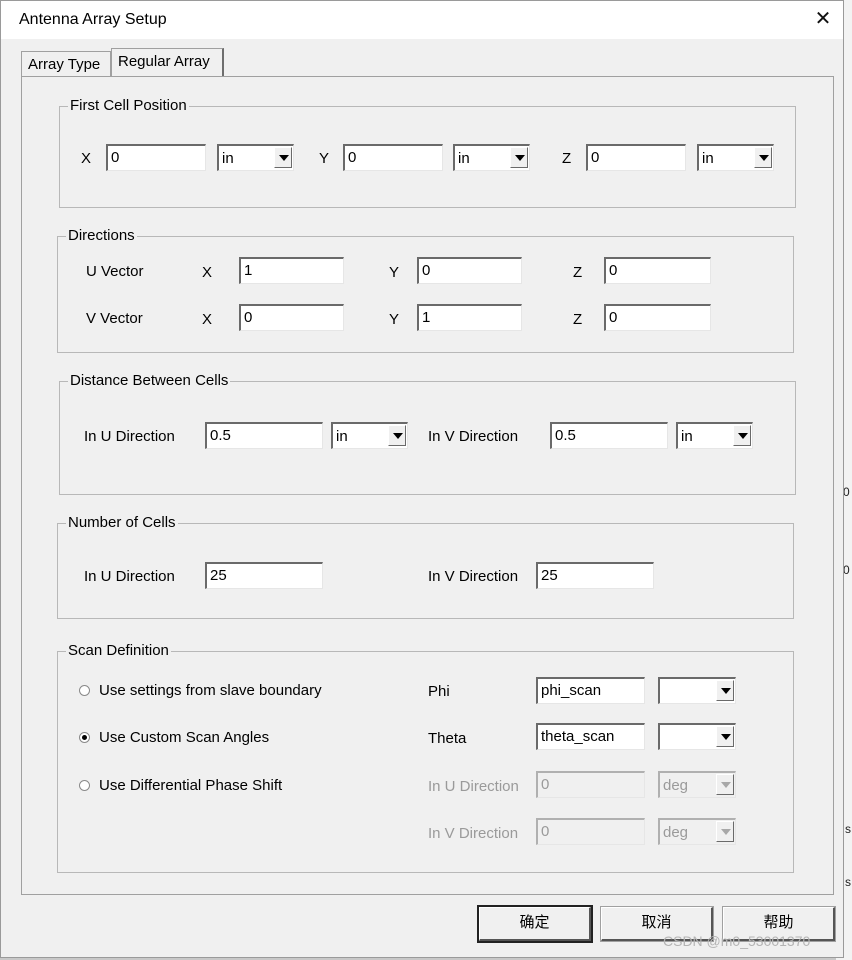  Describe the element at coordinates (447, 738) in the screenshot. I see `theta-label: Theta` at that location.